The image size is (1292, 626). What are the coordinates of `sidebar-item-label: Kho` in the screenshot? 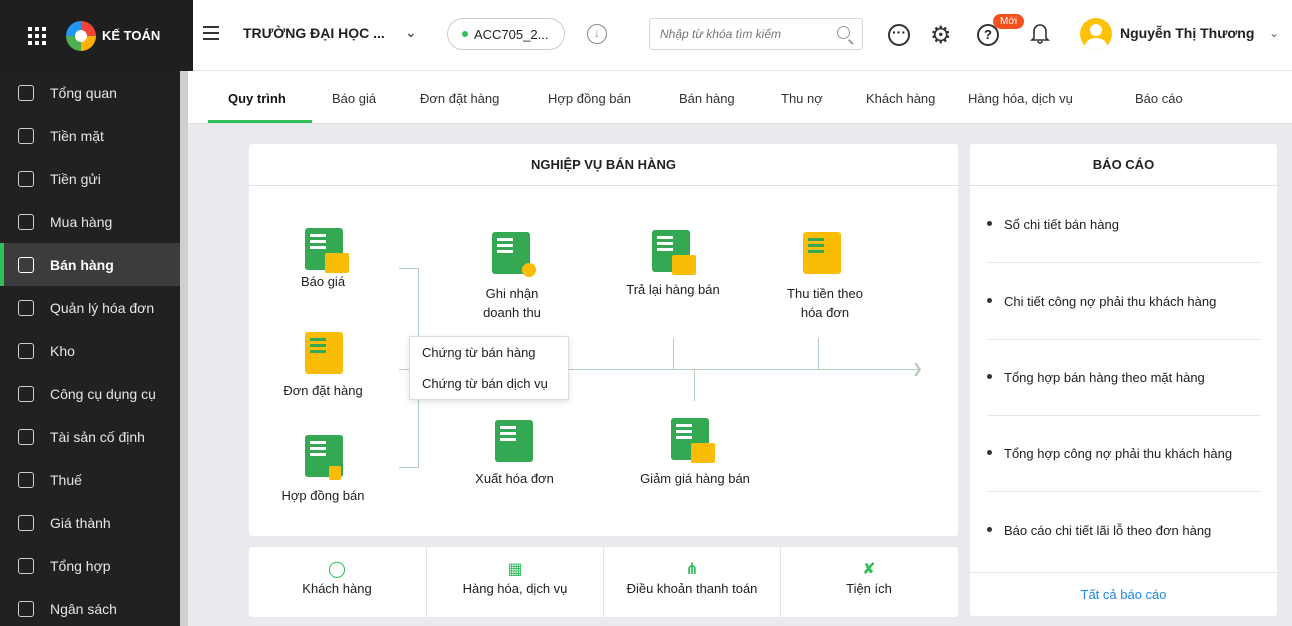 It's located at (62, 350).